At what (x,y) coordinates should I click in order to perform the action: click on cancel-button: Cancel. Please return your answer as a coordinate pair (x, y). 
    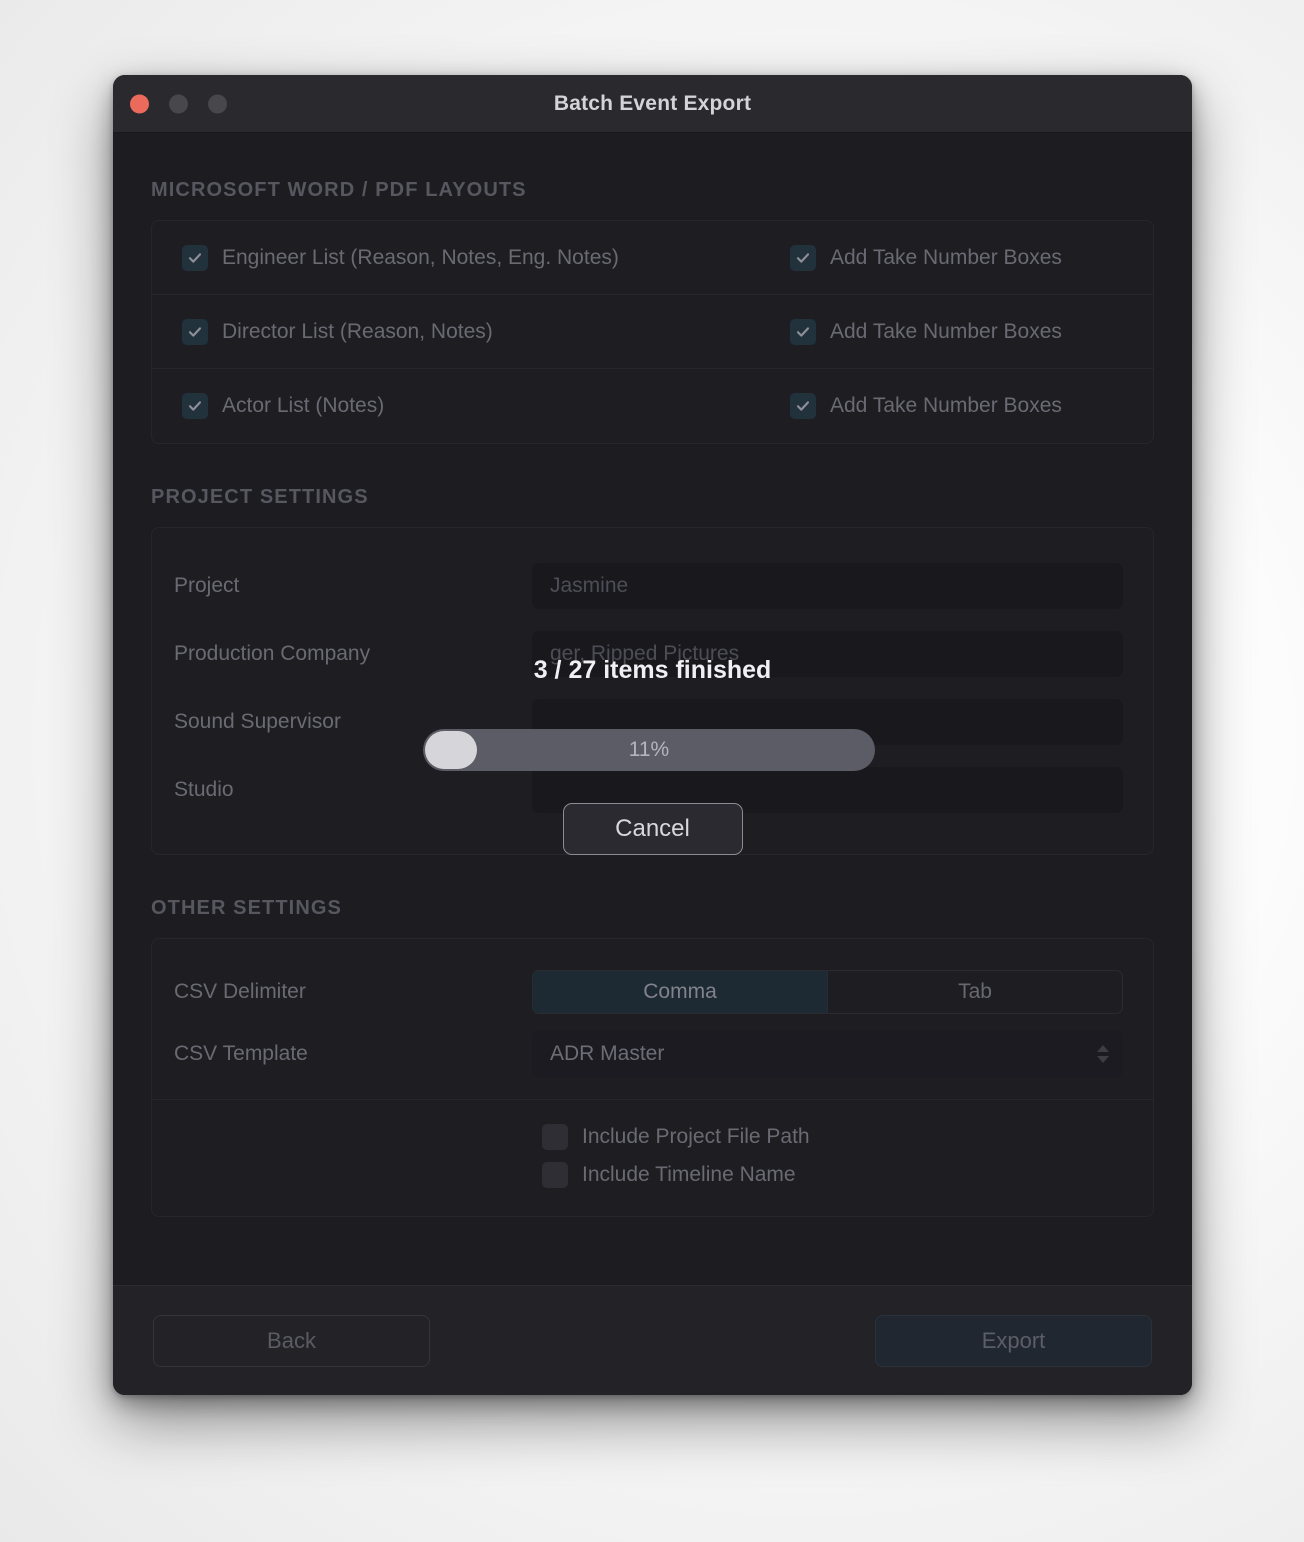
    Looking at the image, I should click on (652, 829).